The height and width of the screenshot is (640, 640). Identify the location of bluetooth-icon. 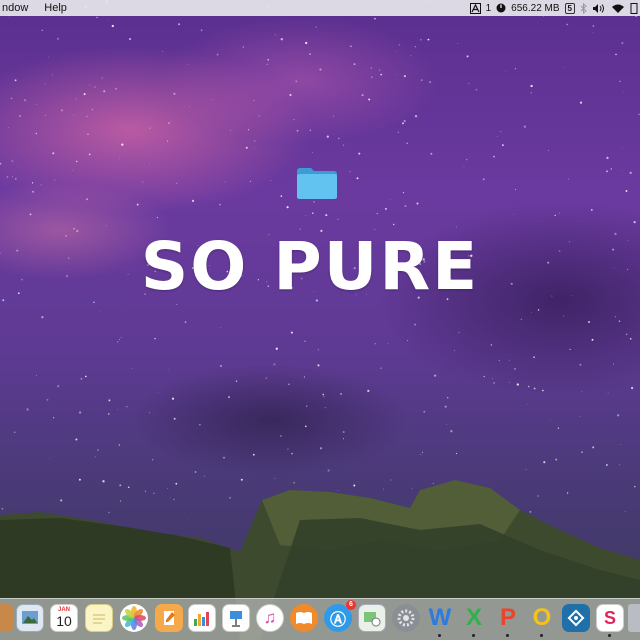
(583, 8).